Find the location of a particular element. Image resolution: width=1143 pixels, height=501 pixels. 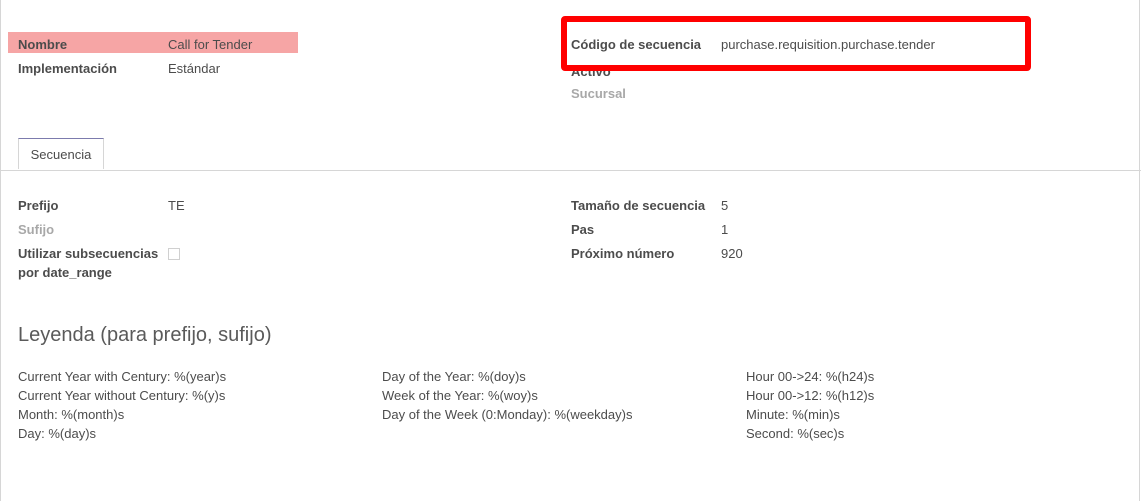

suffix-label: Sufijo is located at coordinates (36, 229).